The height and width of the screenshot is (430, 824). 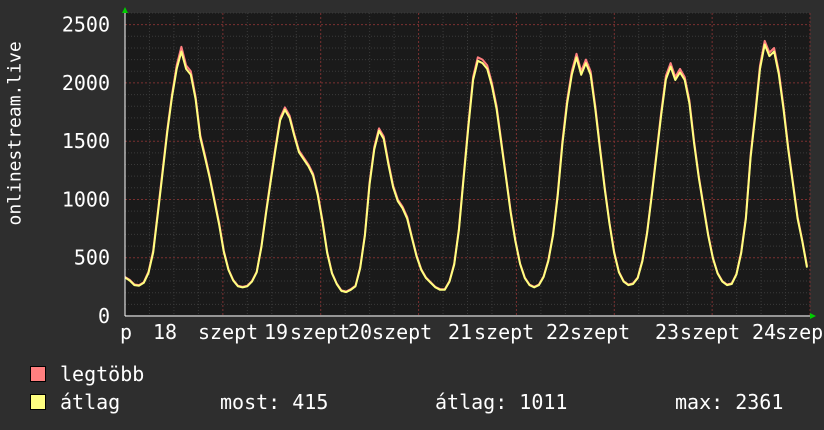 What do you see at coordinates (764, 332) in the screenshot?
I see `x-tick-label: 24` at bounding box center [764, 332].